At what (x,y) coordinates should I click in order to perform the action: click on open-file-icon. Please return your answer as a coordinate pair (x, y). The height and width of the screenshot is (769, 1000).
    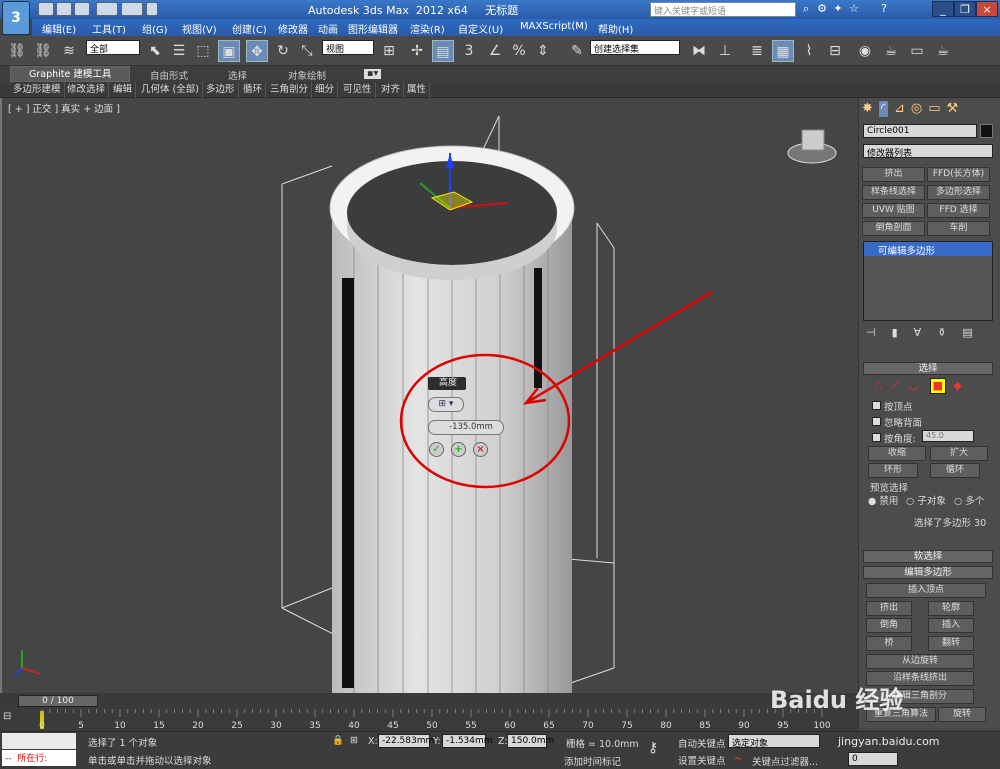
    Looking at the image, I should click on (64, 9).